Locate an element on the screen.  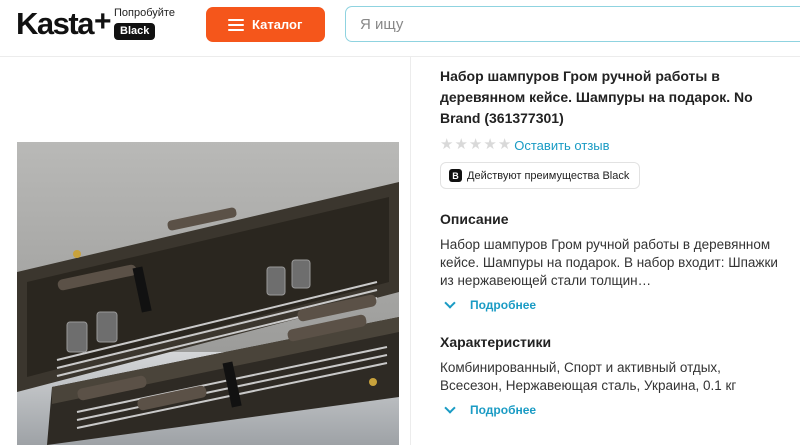
black-badge: Black is located at coordinates (135, 31).